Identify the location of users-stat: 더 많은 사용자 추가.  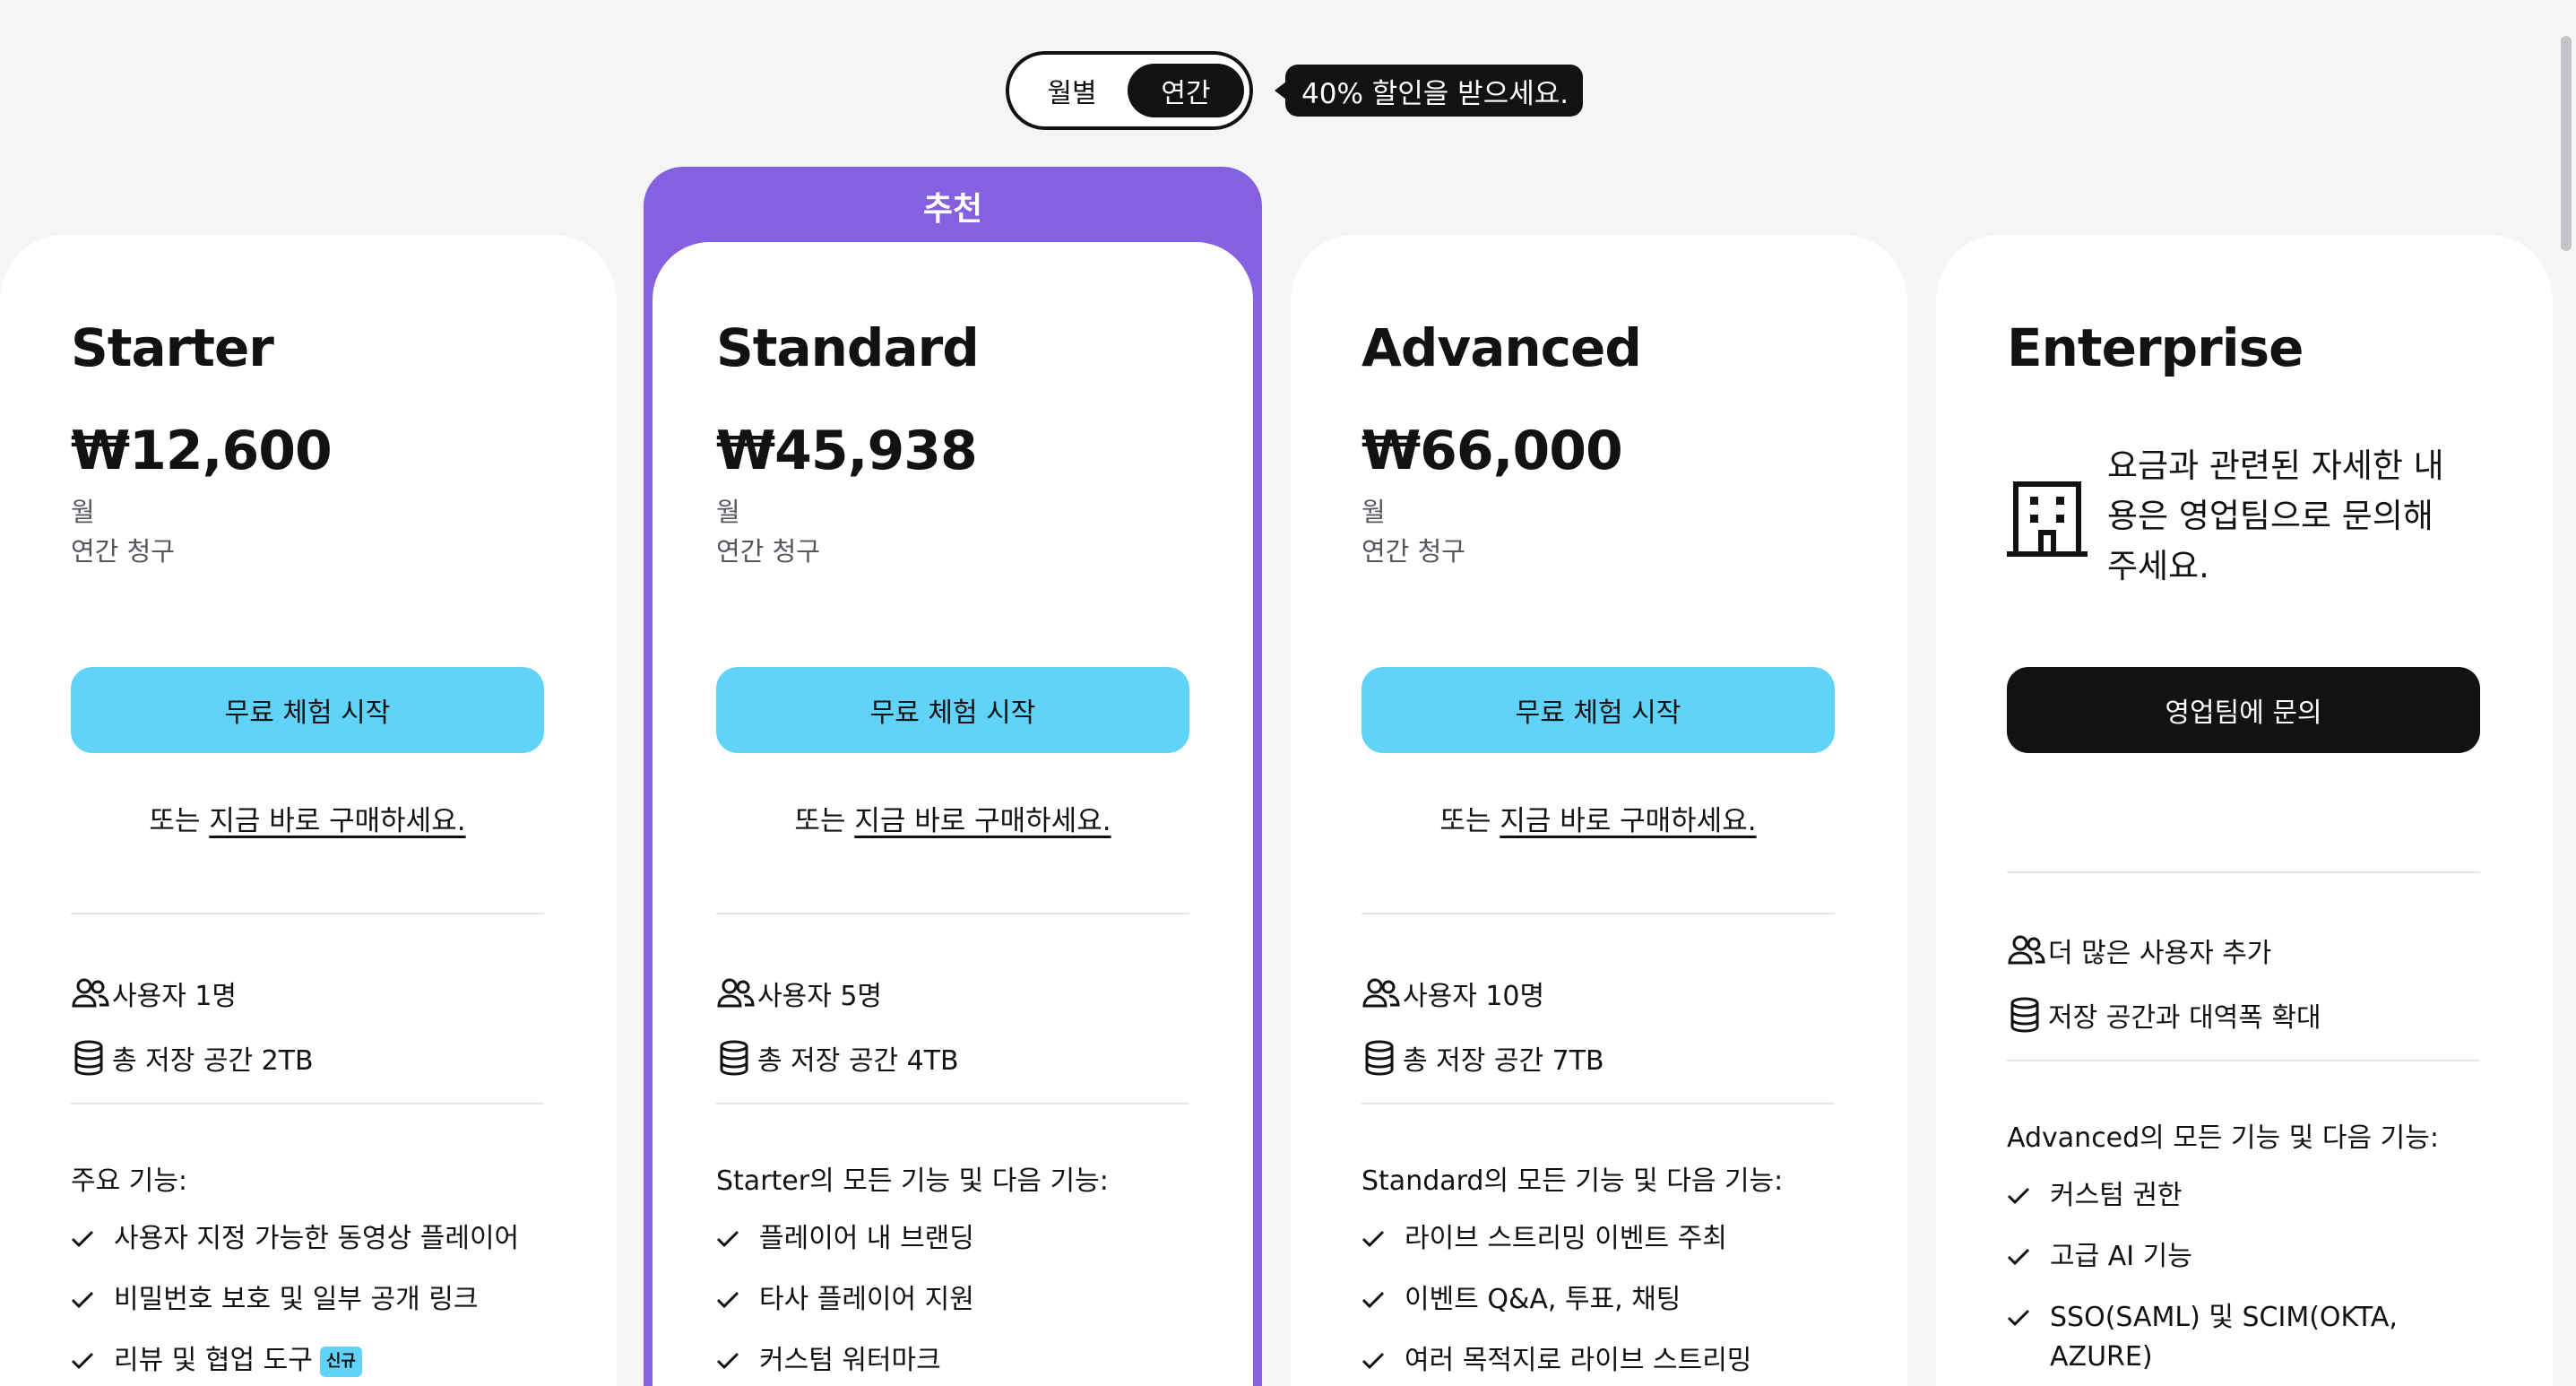
(2243, 950).